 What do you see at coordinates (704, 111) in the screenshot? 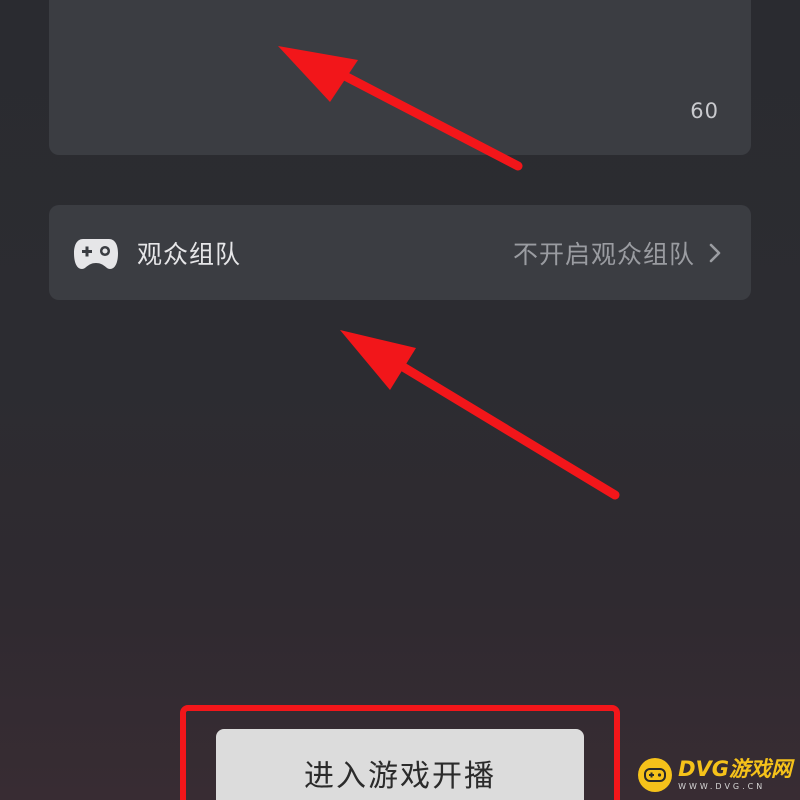
I see `char-count: 60` at bounding box center [704, 111].